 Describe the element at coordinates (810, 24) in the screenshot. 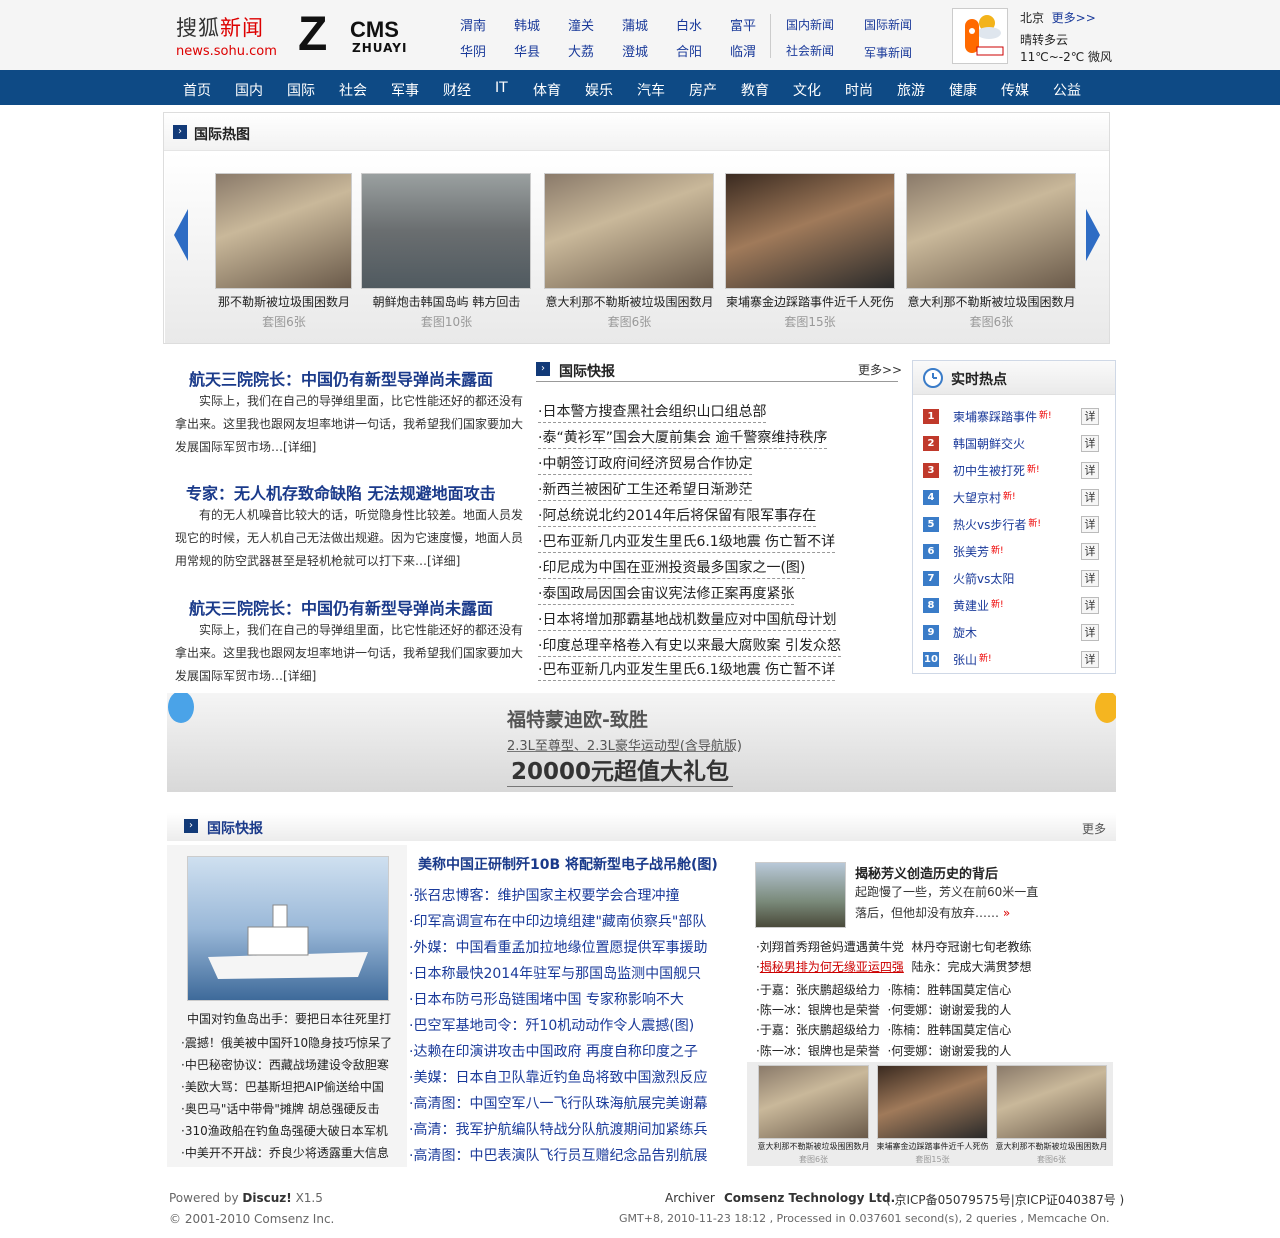

I see `news-link: 国内新闻` at that location.